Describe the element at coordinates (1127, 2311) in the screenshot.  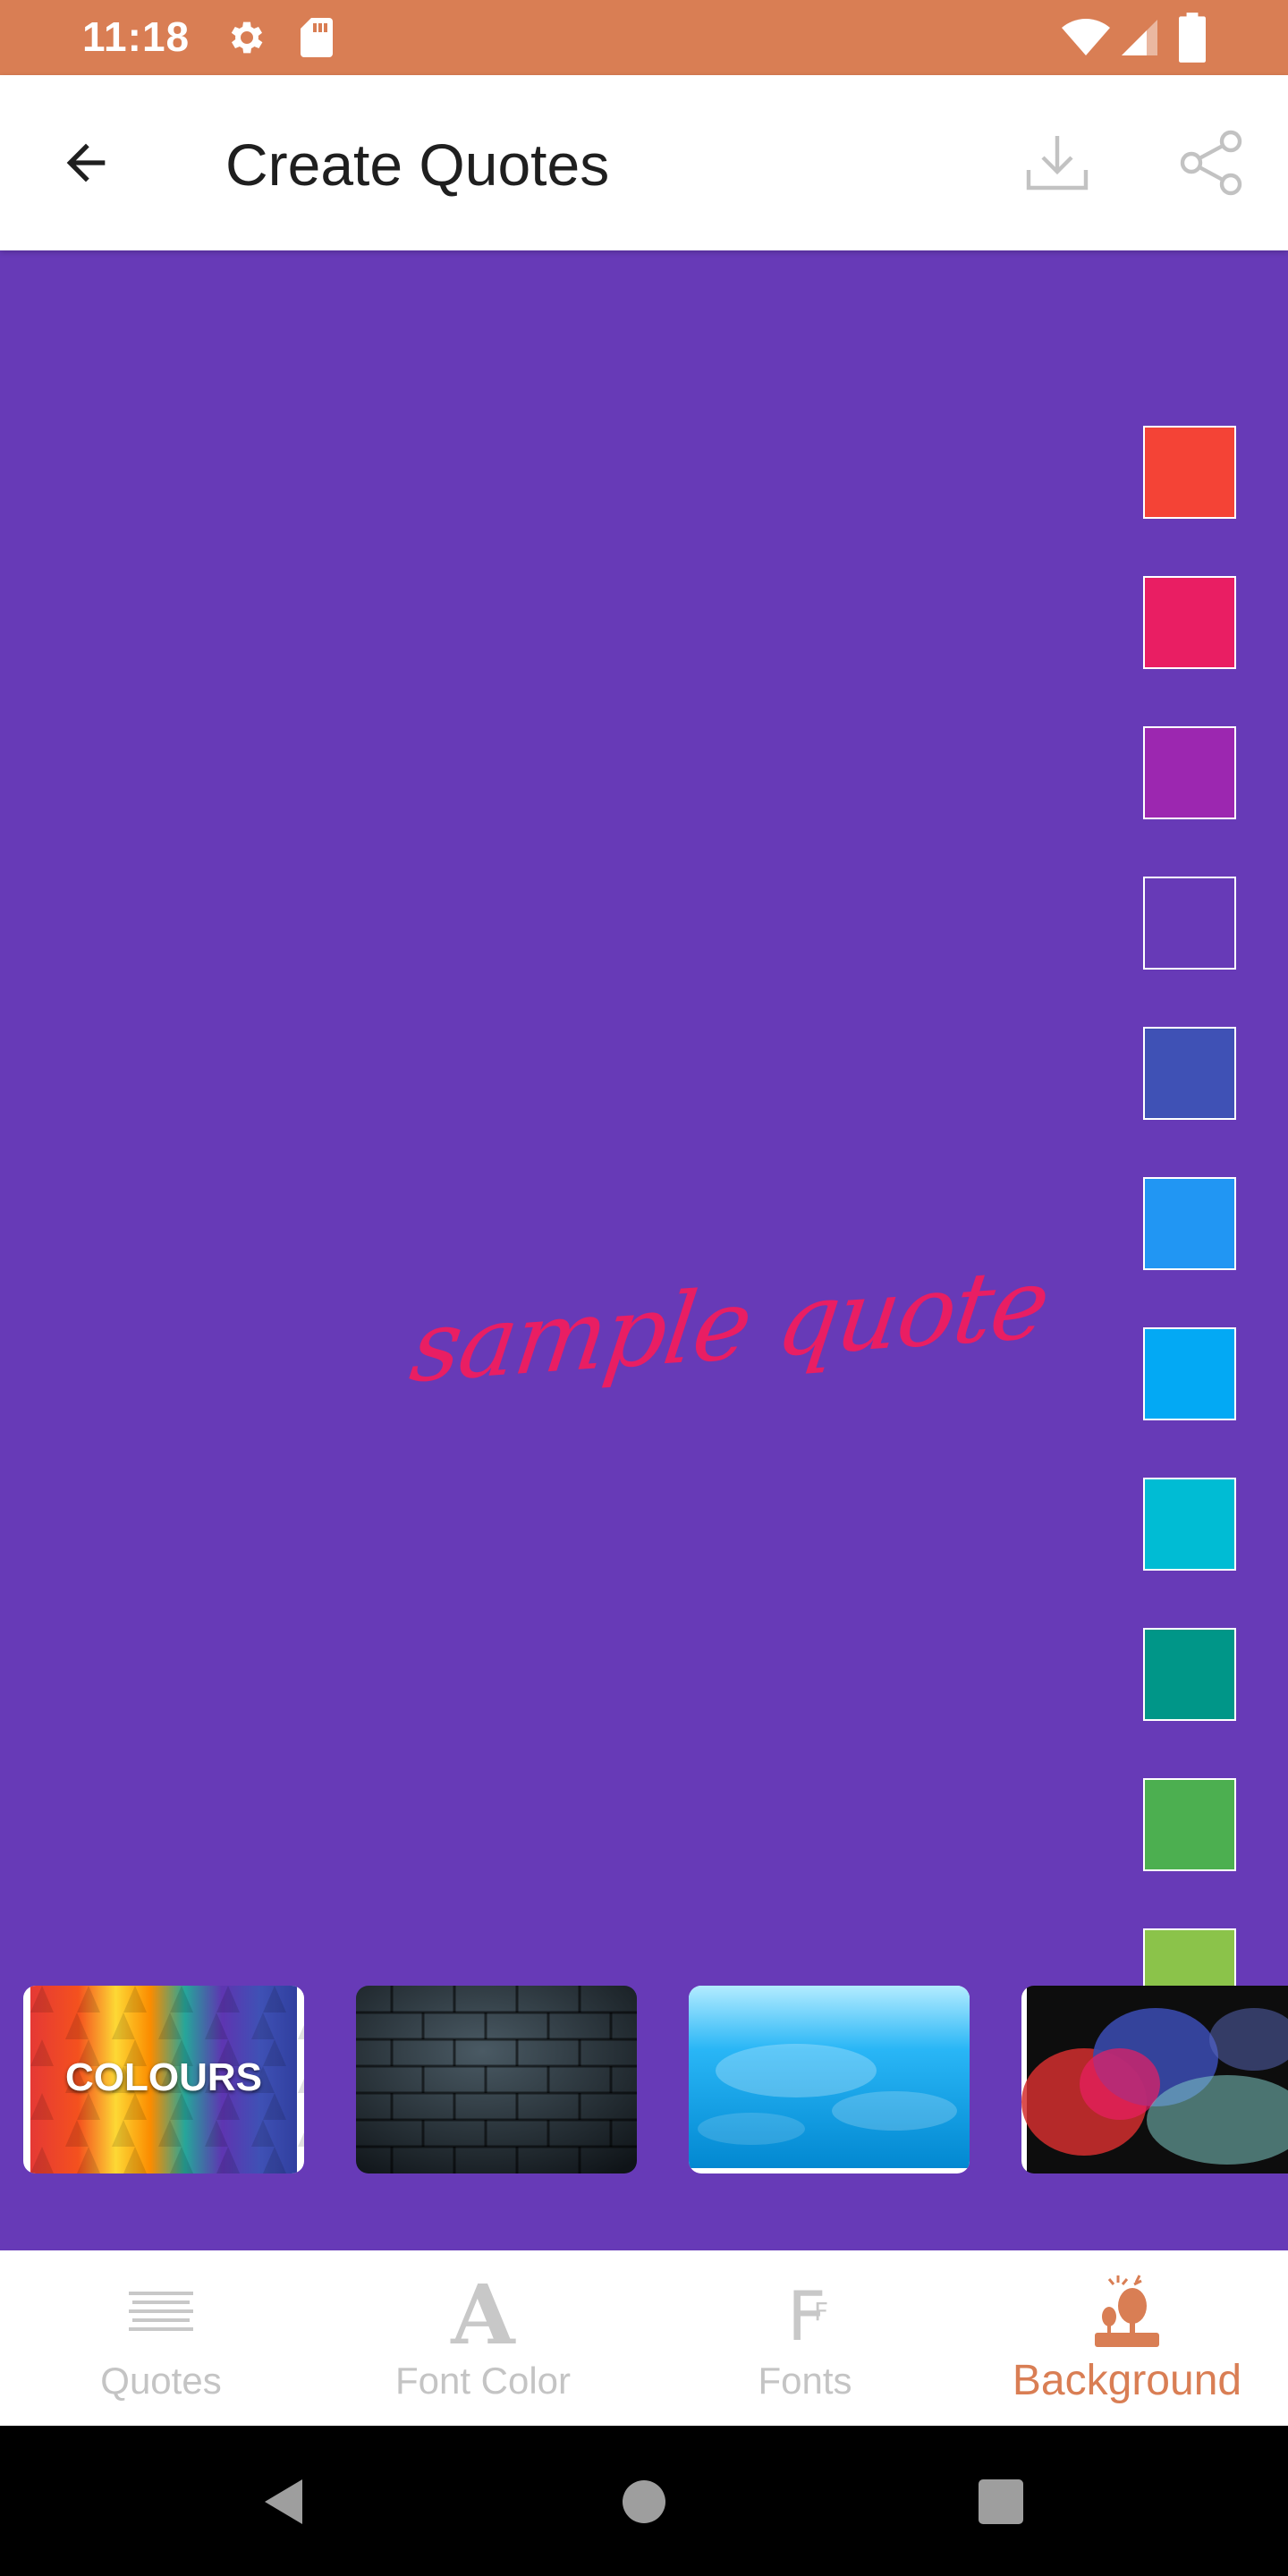
I see `background-icon` at that location.